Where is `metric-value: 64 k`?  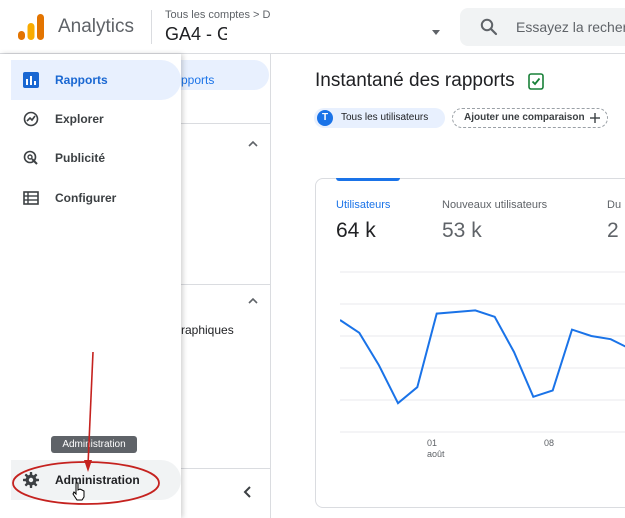
metric-value: 64 k is located at coordinates (356, 230).